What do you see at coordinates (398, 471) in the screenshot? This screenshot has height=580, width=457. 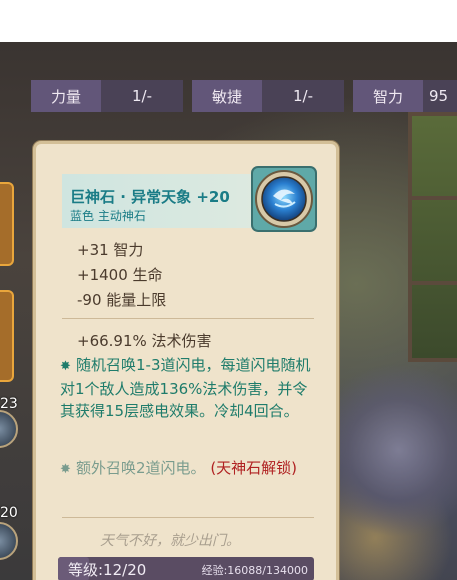 I see `background-decor` at bounding box center [398, 471].